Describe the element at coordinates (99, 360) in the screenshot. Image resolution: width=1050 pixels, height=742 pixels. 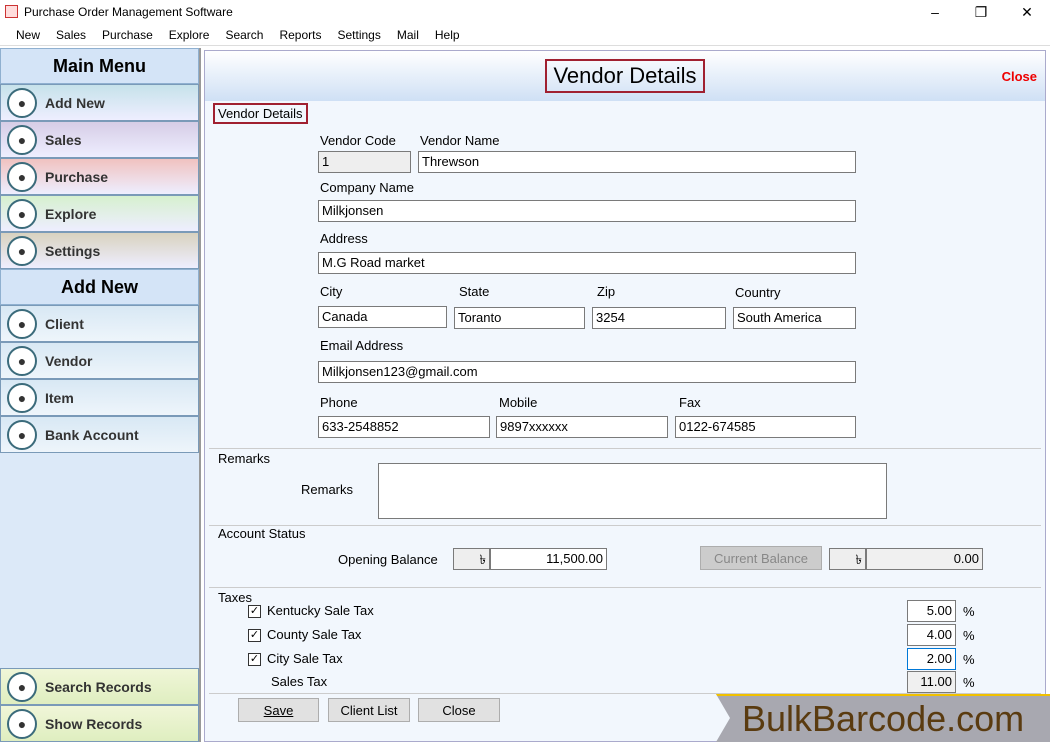
I see `sidebar-item-vendor: ● Vendor` at that location.